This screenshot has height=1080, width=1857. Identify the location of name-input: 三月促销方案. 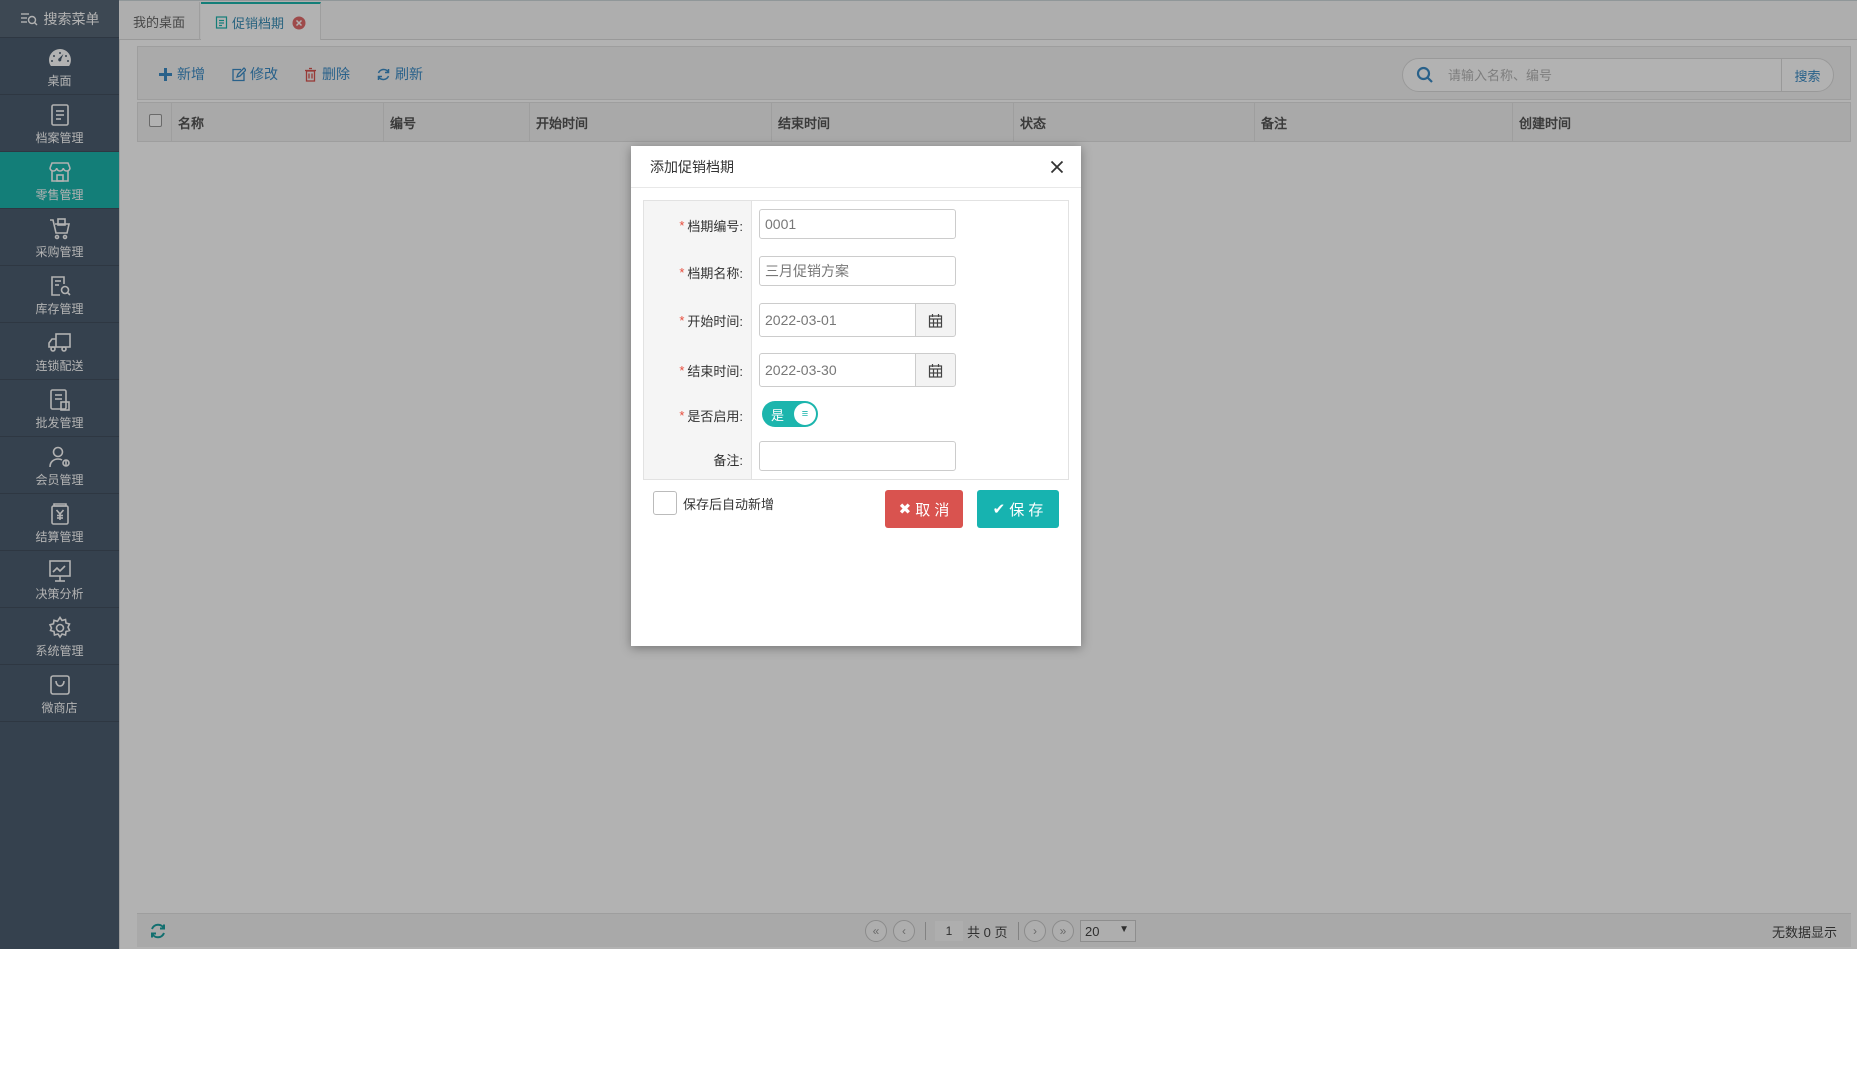
(857, 271).